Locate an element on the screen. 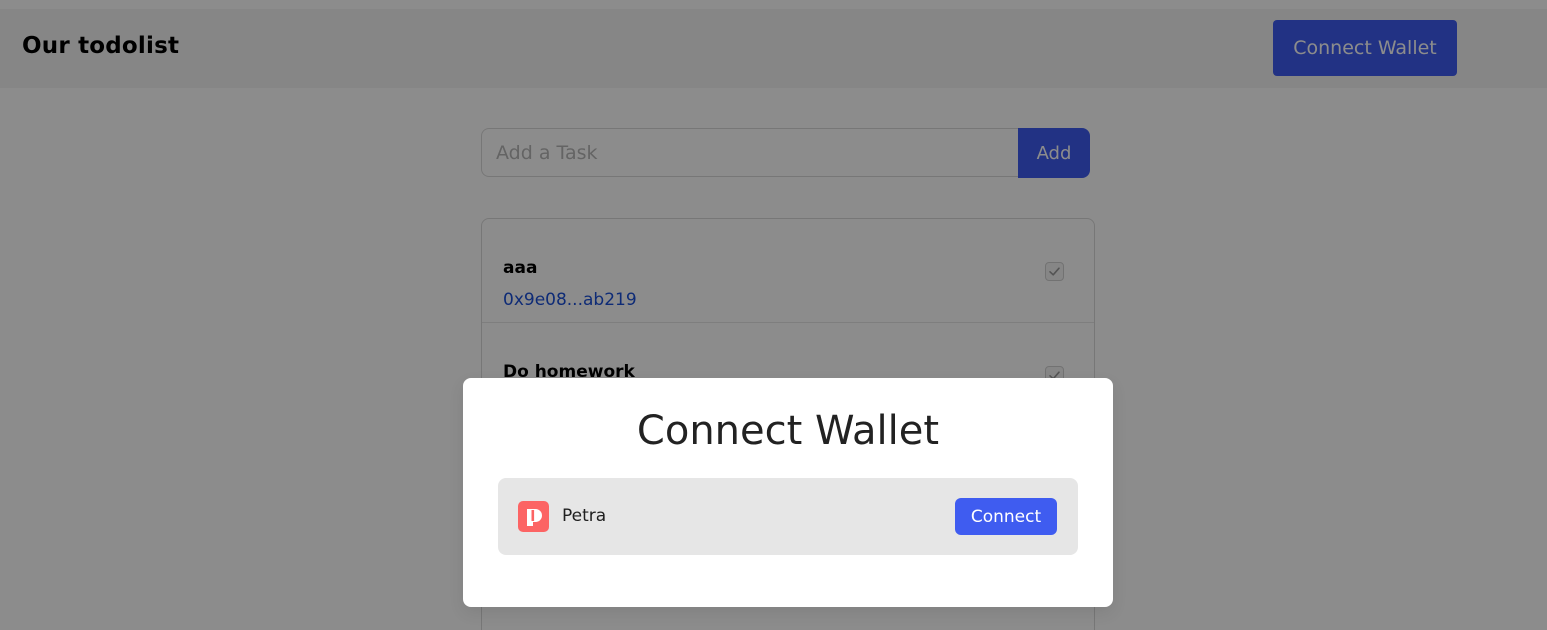  modal-title: Connect Wallet is located at coordinates (788, 431).